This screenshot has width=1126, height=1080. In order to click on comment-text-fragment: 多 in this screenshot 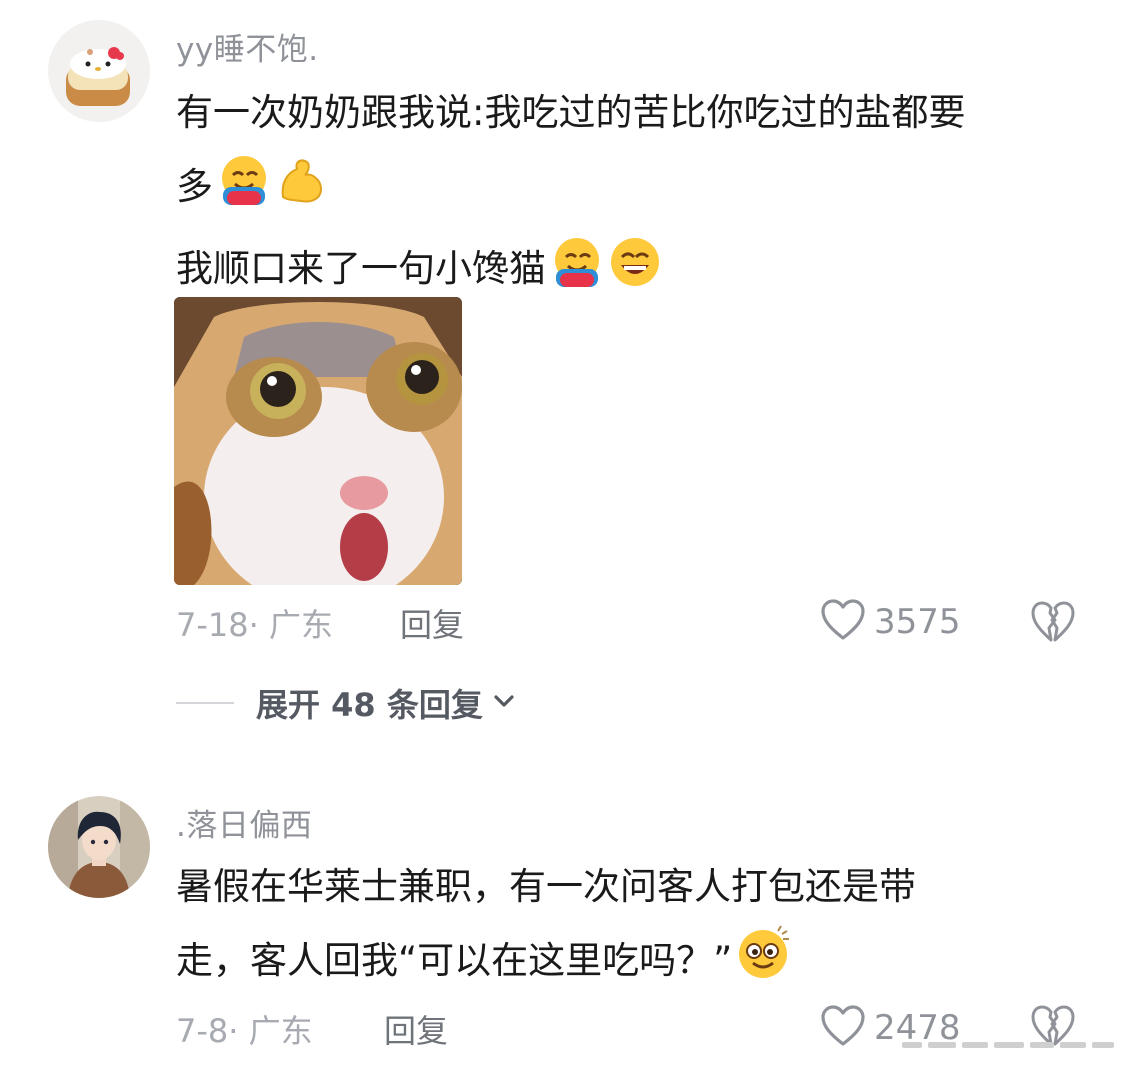, I will do `click(194, 186)`.